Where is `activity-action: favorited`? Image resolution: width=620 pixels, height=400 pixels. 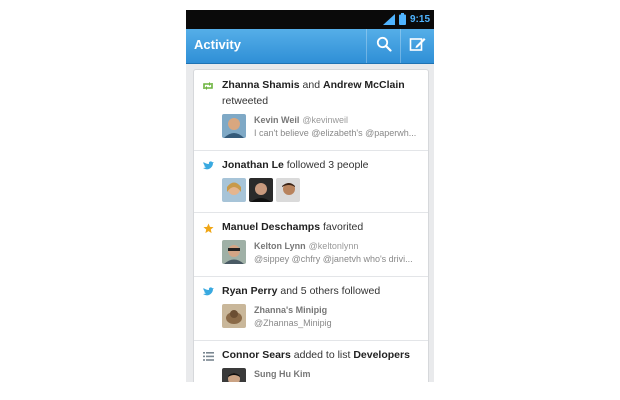 activity-action: favorited is located at coordinates (343, 227).